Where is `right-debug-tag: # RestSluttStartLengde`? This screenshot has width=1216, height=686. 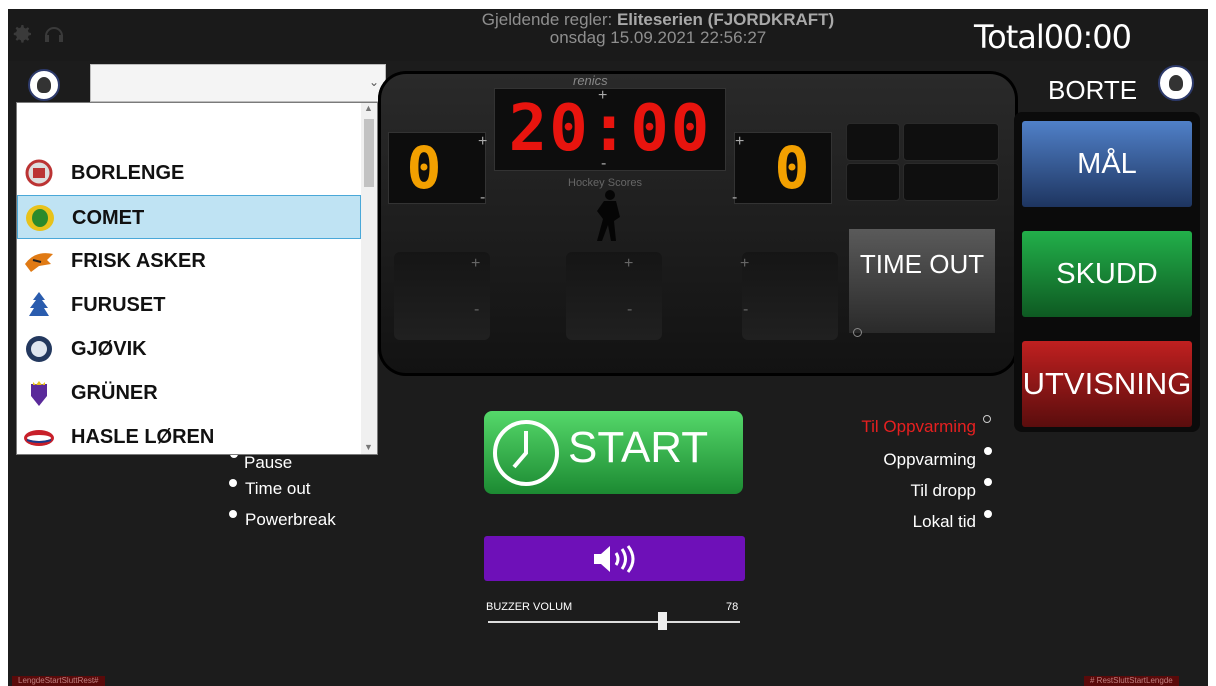 right-debug-tag: # RestSluttStartLengde is located at coordinates (1131, 681).